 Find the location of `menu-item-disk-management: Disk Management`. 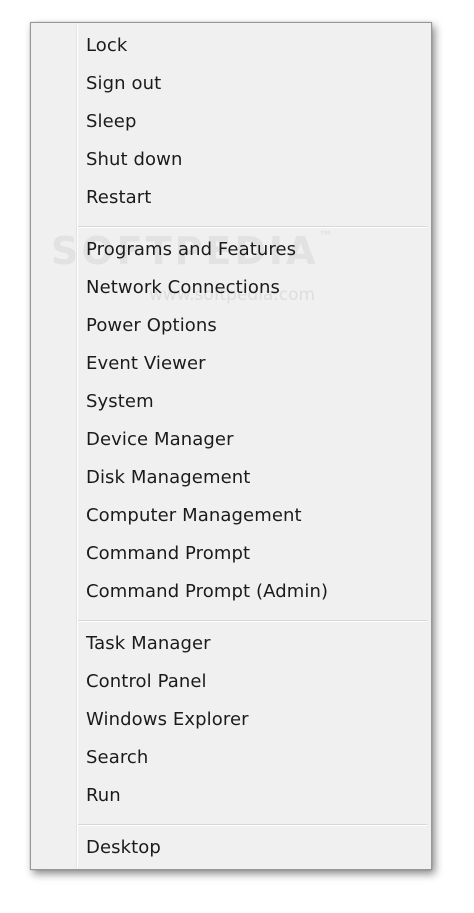

menu-item-disk-management: Disk Management is located at coordinates (168, 478).